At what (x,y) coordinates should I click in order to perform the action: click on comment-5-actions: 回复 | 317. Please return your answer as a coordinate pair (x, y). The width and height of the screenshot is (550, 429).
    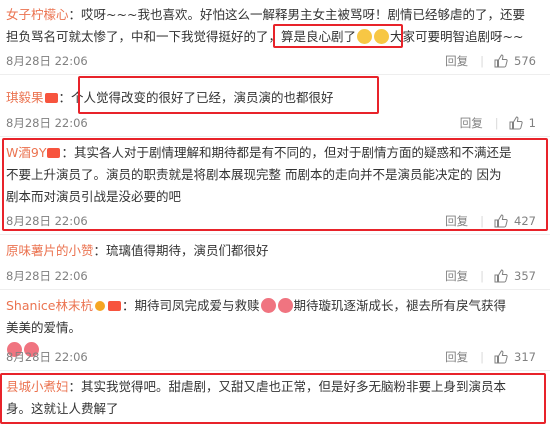
    Looking at the image, I should click on (490, 357).